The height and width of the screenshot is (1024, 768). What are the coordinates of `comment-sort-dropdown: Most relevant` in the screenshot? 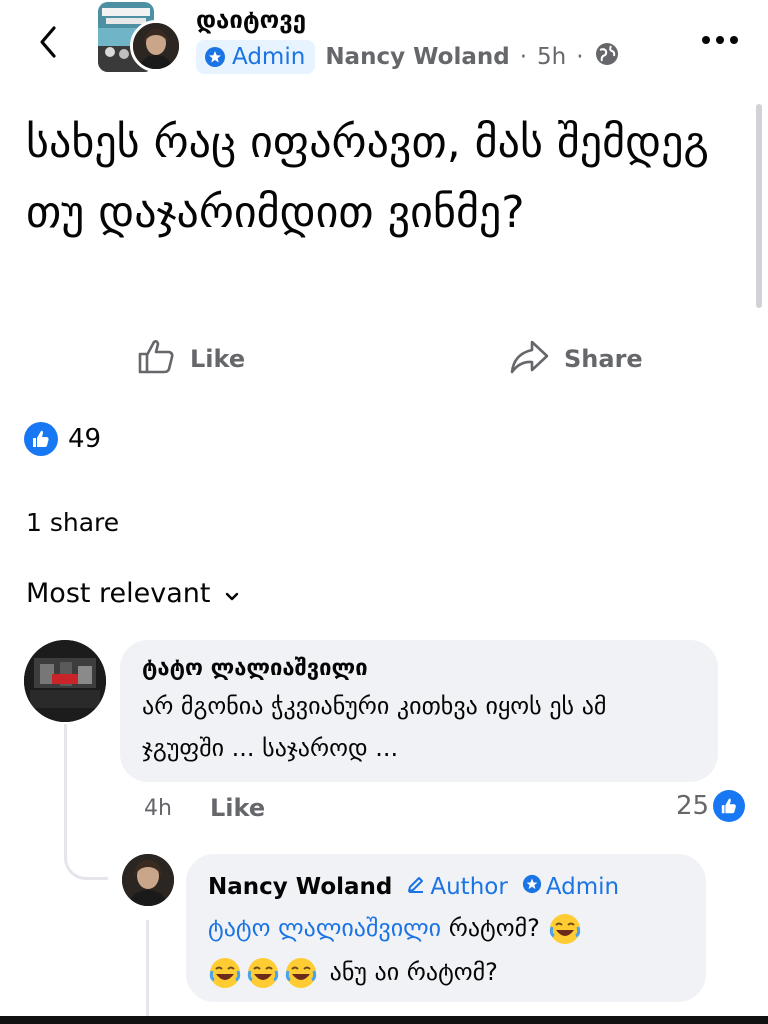 It's located at (132, 593).